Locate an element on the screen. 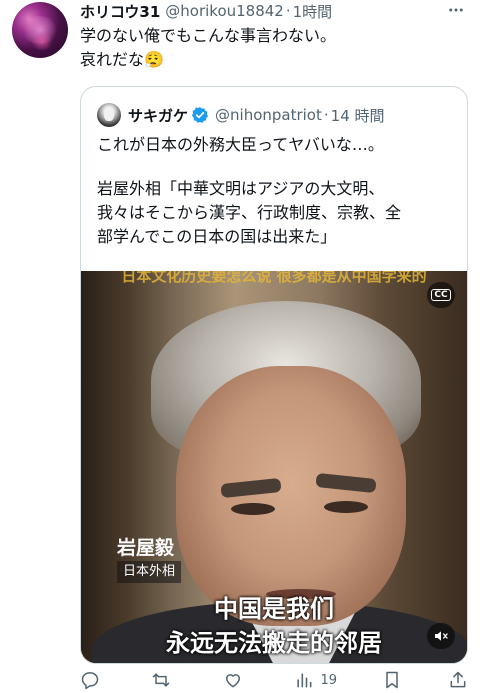  verified-icon is located at coordinates (200, 115).